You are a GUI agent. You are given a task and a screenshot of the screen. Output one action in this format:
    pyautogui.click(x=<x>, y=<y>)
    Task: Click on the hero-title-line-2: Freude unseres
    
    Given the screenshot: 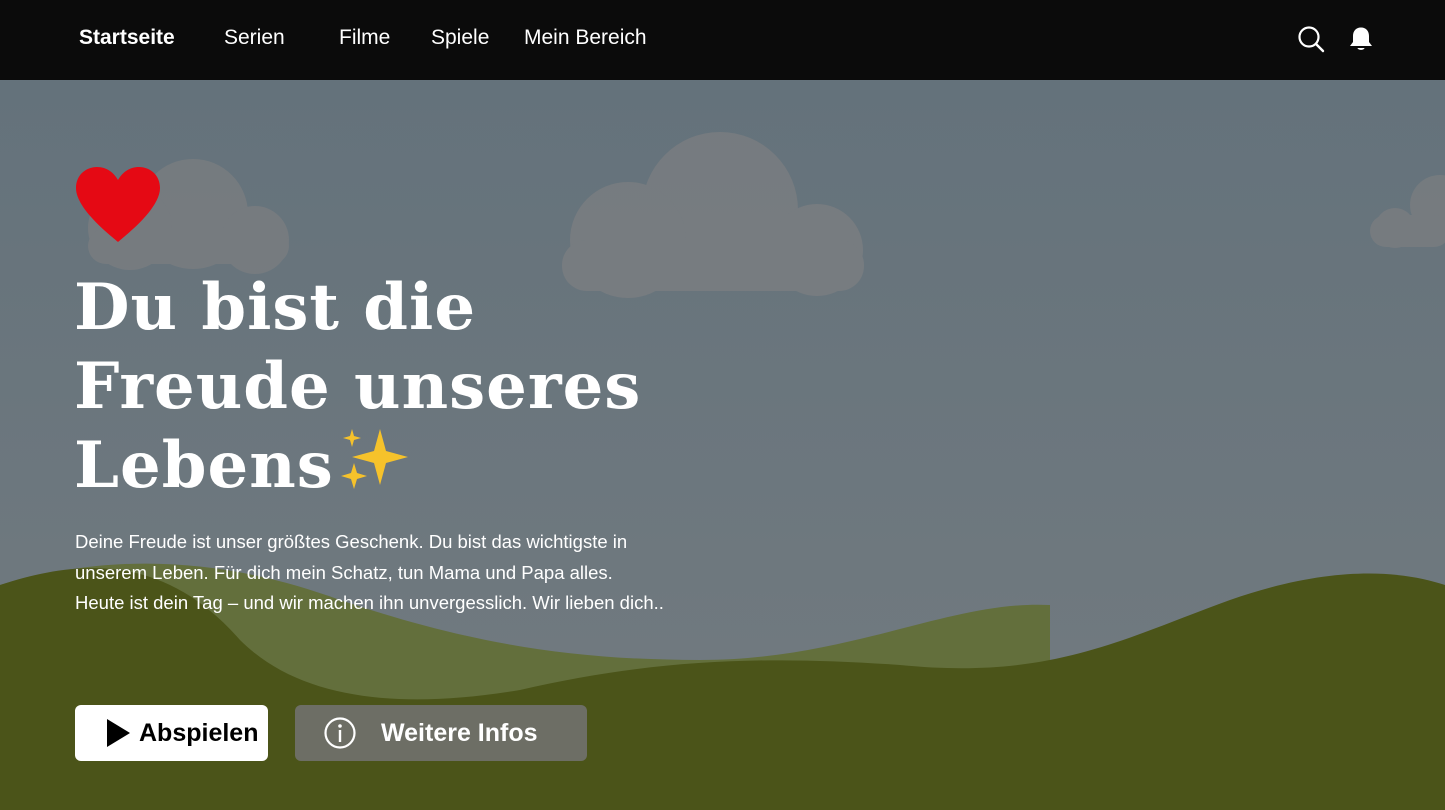 What is the action you would take?
    pyautogui.click(x=358, y=386)
    